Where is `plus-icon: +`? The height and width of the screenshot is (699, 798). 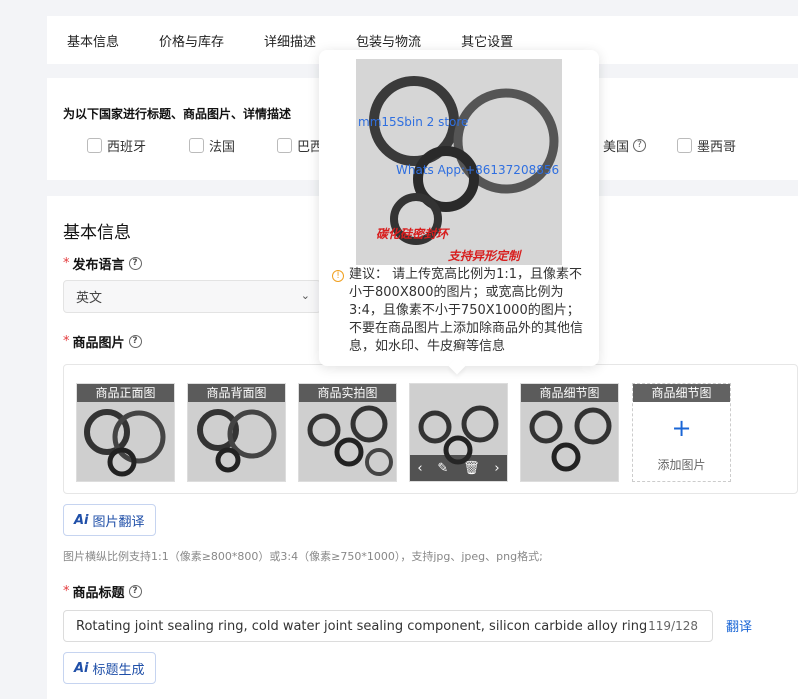
plus-icon: + is located at coordinates (681, 428).